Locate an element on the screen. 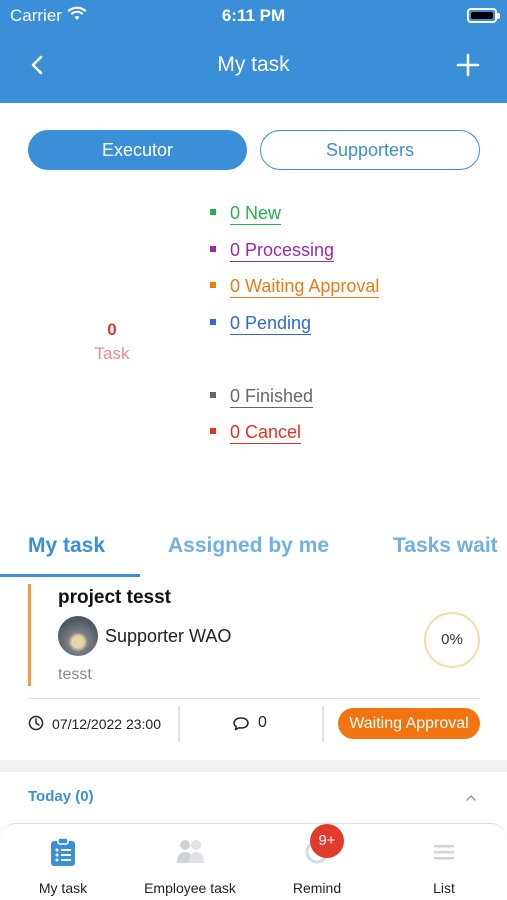 The image size is (507, 900). stat-pending-link: 0 Pending is located at coordinates (261, 324).